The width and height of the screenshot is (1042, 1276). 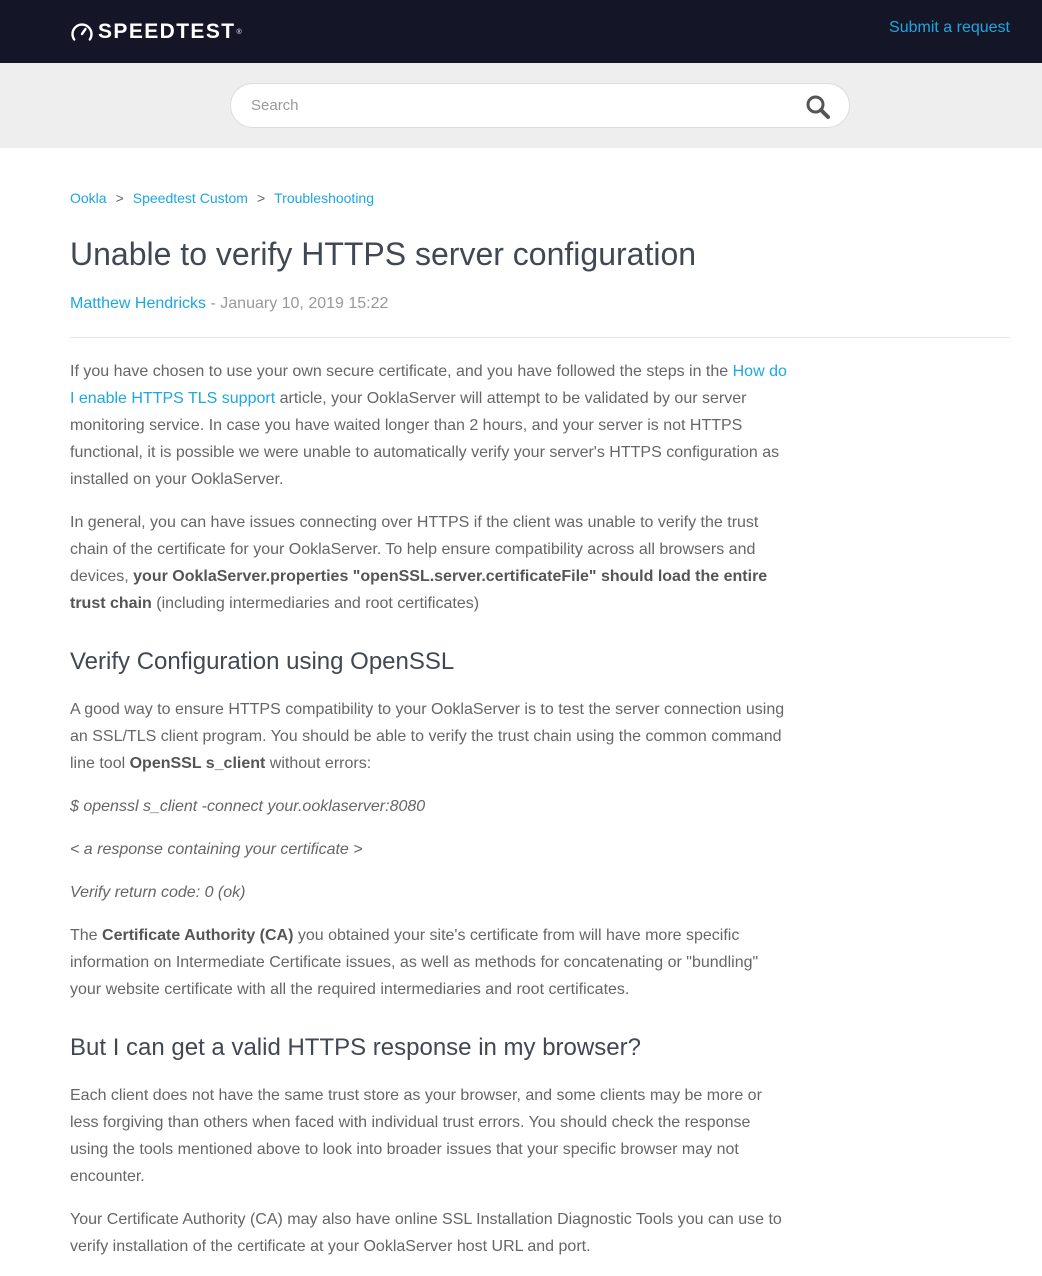 I want to click on submit-request-link: Submit a request, so click(x=949, y=28).